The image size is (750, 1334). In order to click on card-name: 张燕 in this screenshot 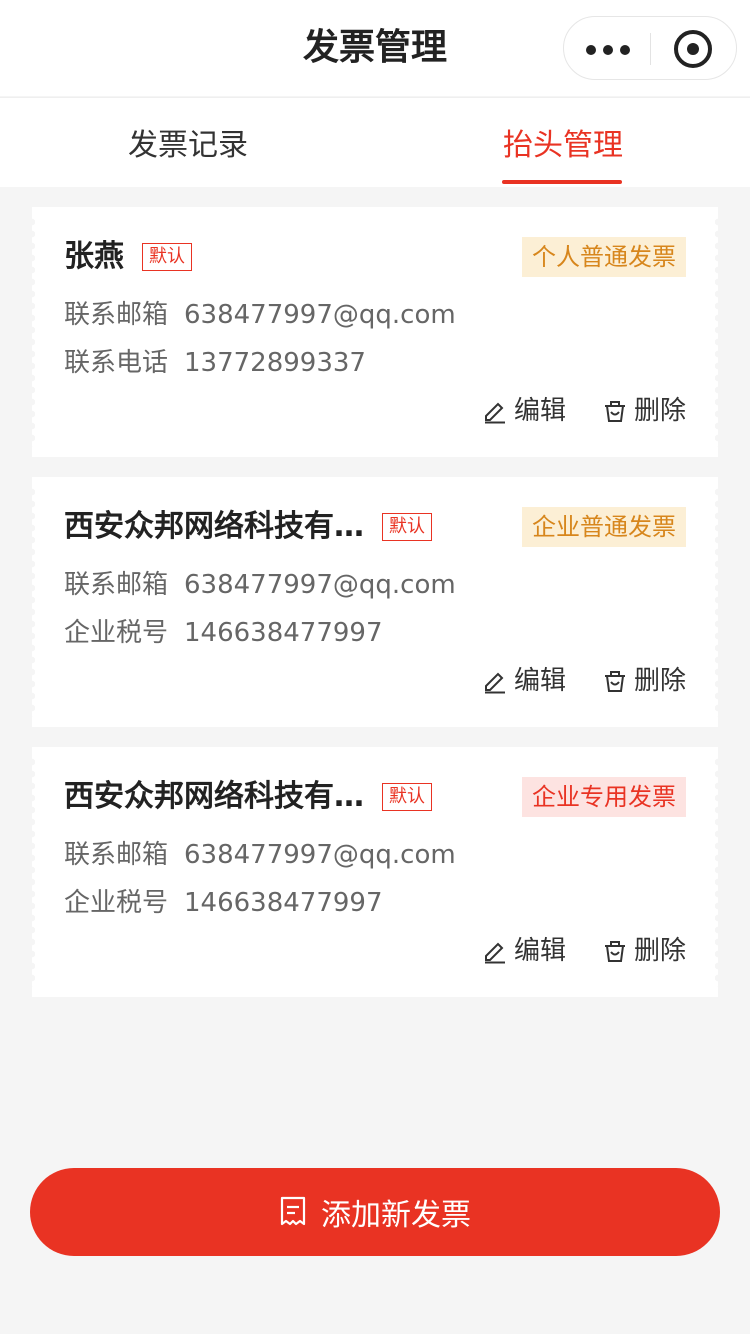, I will do `click(94, 256)`.